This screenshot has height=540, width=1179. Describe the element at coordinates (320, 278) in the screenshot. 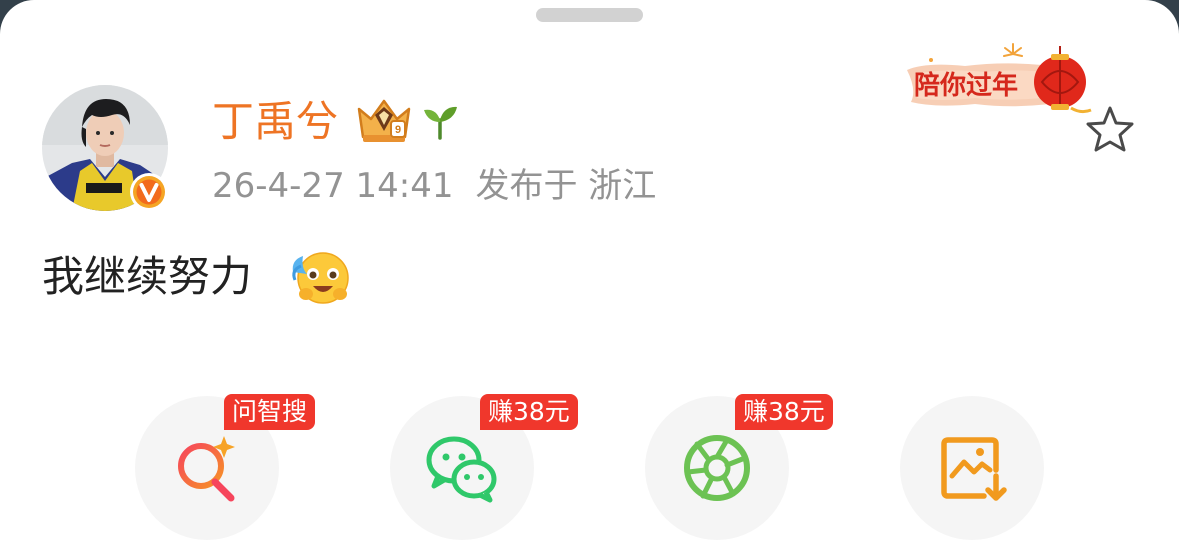

I see `sweat-smile-emoji-icon` at that location.